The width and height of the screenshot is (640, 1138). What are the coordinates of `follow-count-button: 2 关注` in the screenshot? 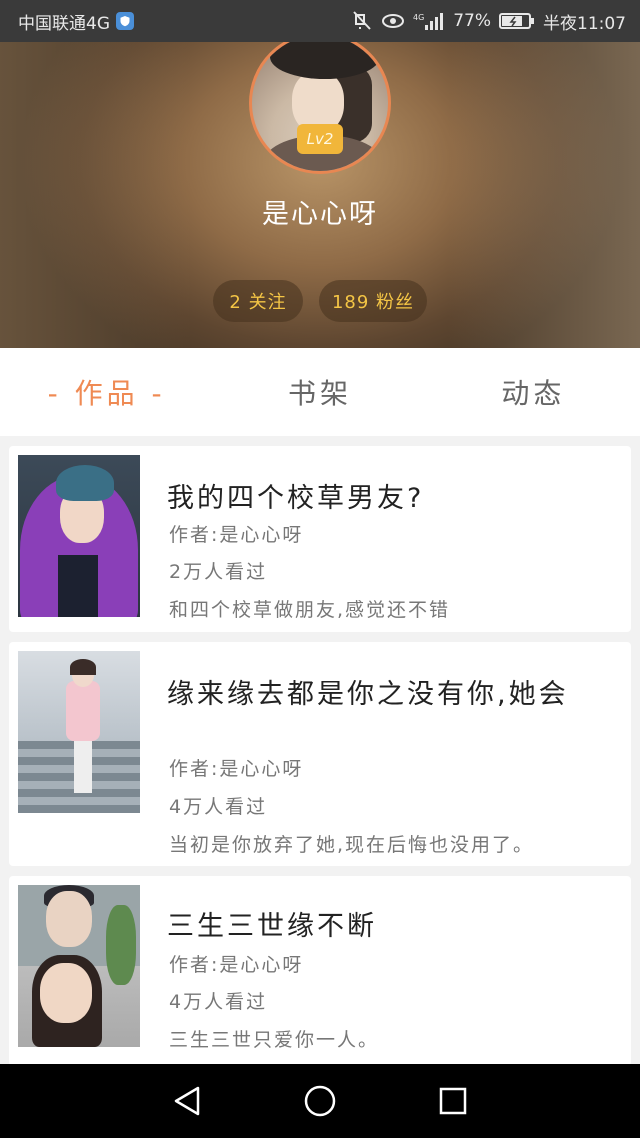 It's located at (258, 301).